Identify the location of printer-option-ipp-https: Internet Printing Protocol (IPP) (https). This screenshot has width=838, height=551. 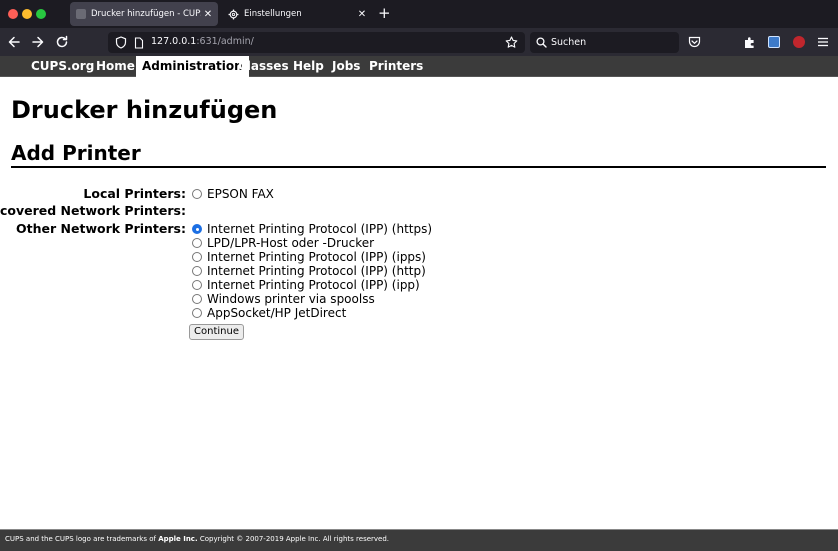
(312, 229).